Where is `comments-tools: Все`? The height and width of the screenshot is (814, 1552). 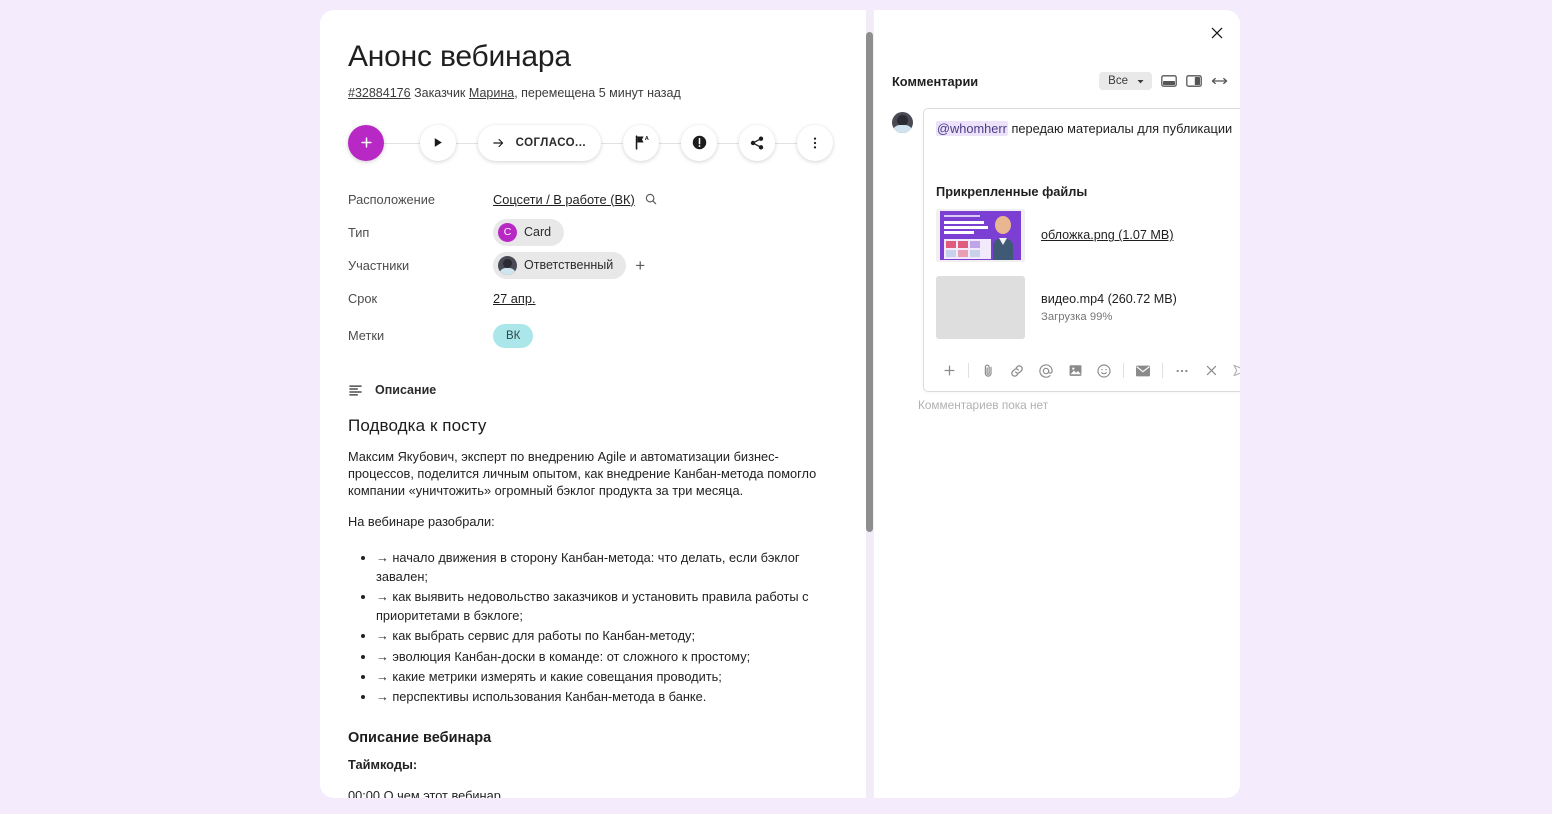
comments-tools: Все is located at coordinates (1163, 81).